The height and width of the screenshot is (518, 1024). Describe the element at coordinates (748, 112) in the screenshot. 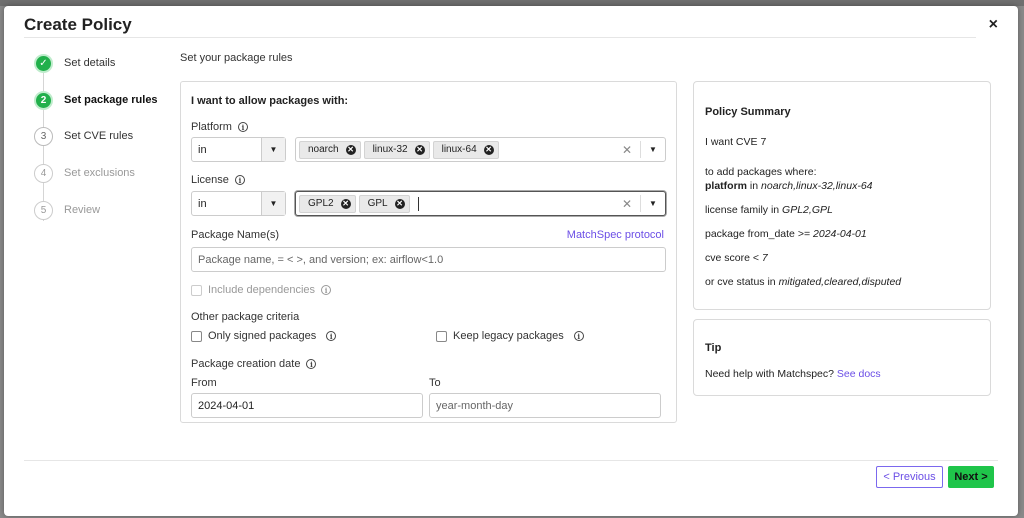

I see `summary-heading: Policy Summary` at that location.